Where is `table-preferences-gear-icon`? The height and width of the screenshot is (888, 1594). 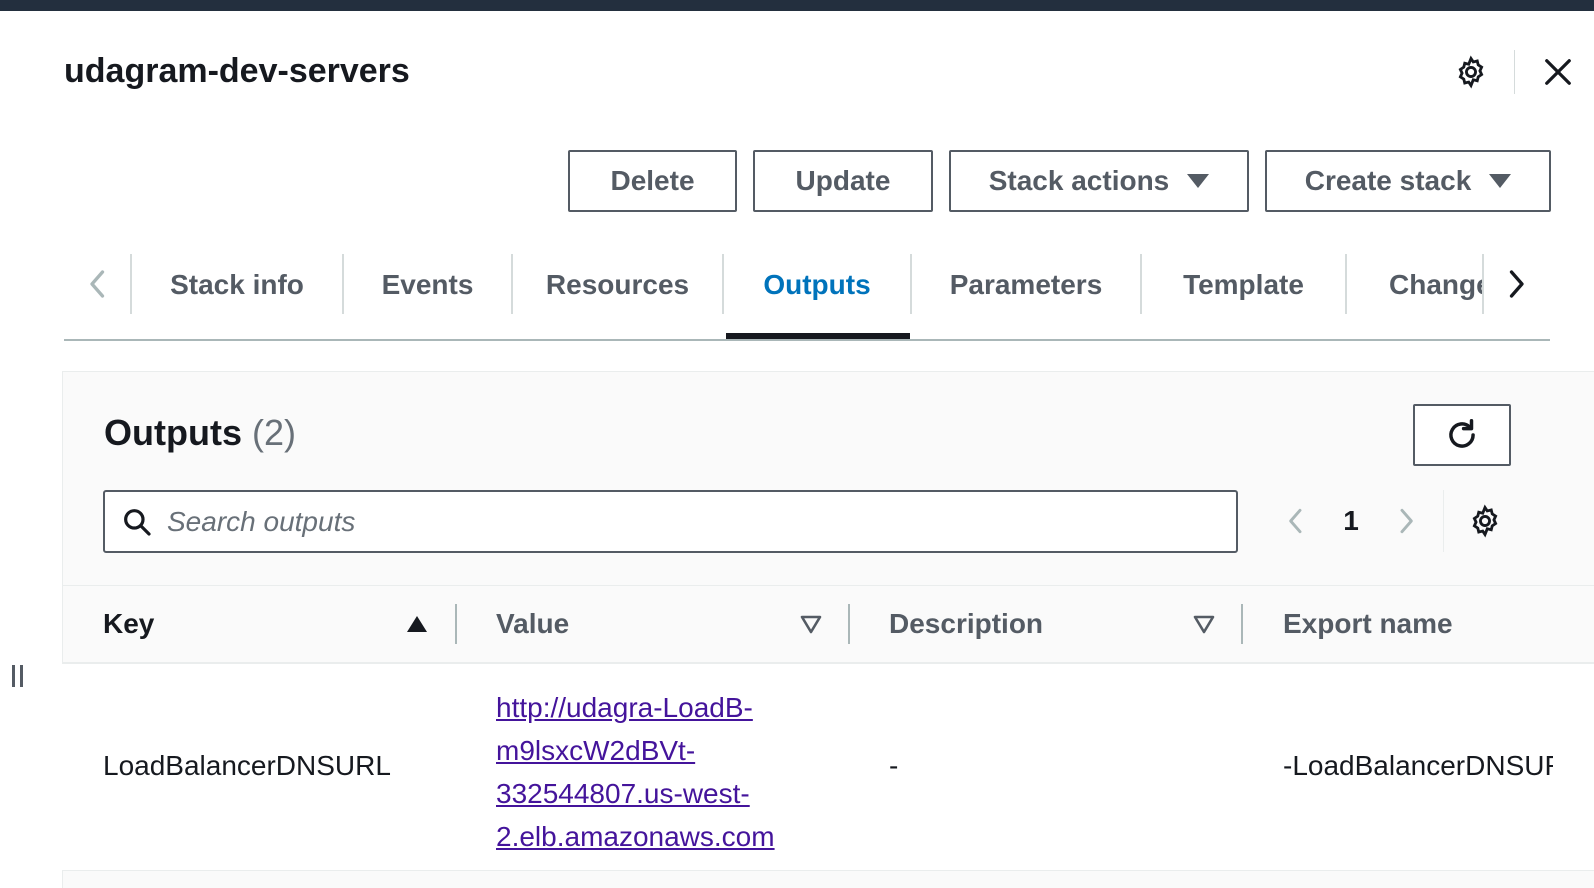 table-preferences-gear-icon is located at coordinates (1485, 521).